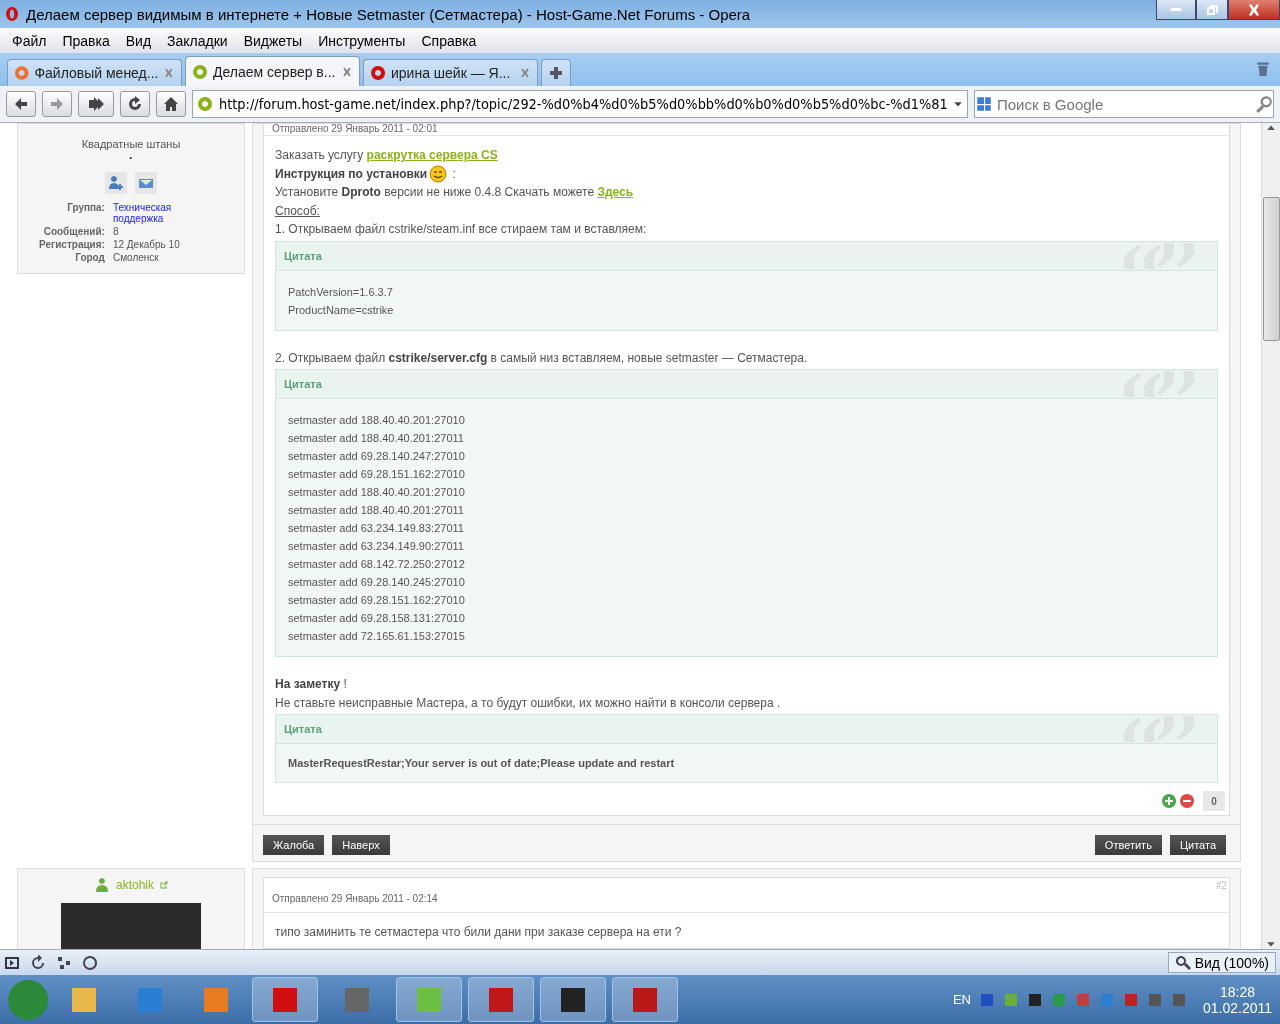 This screenshot has width=1280, height=1024. I want to click on plus-icon, so click(1169, 801).